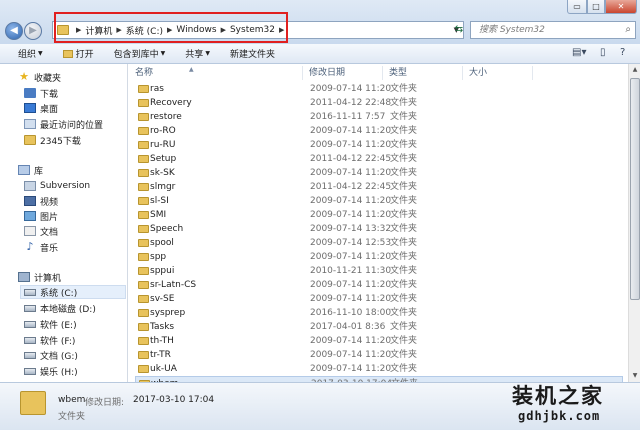  I want to click on column-header-size: 大小, so click(498, 73).